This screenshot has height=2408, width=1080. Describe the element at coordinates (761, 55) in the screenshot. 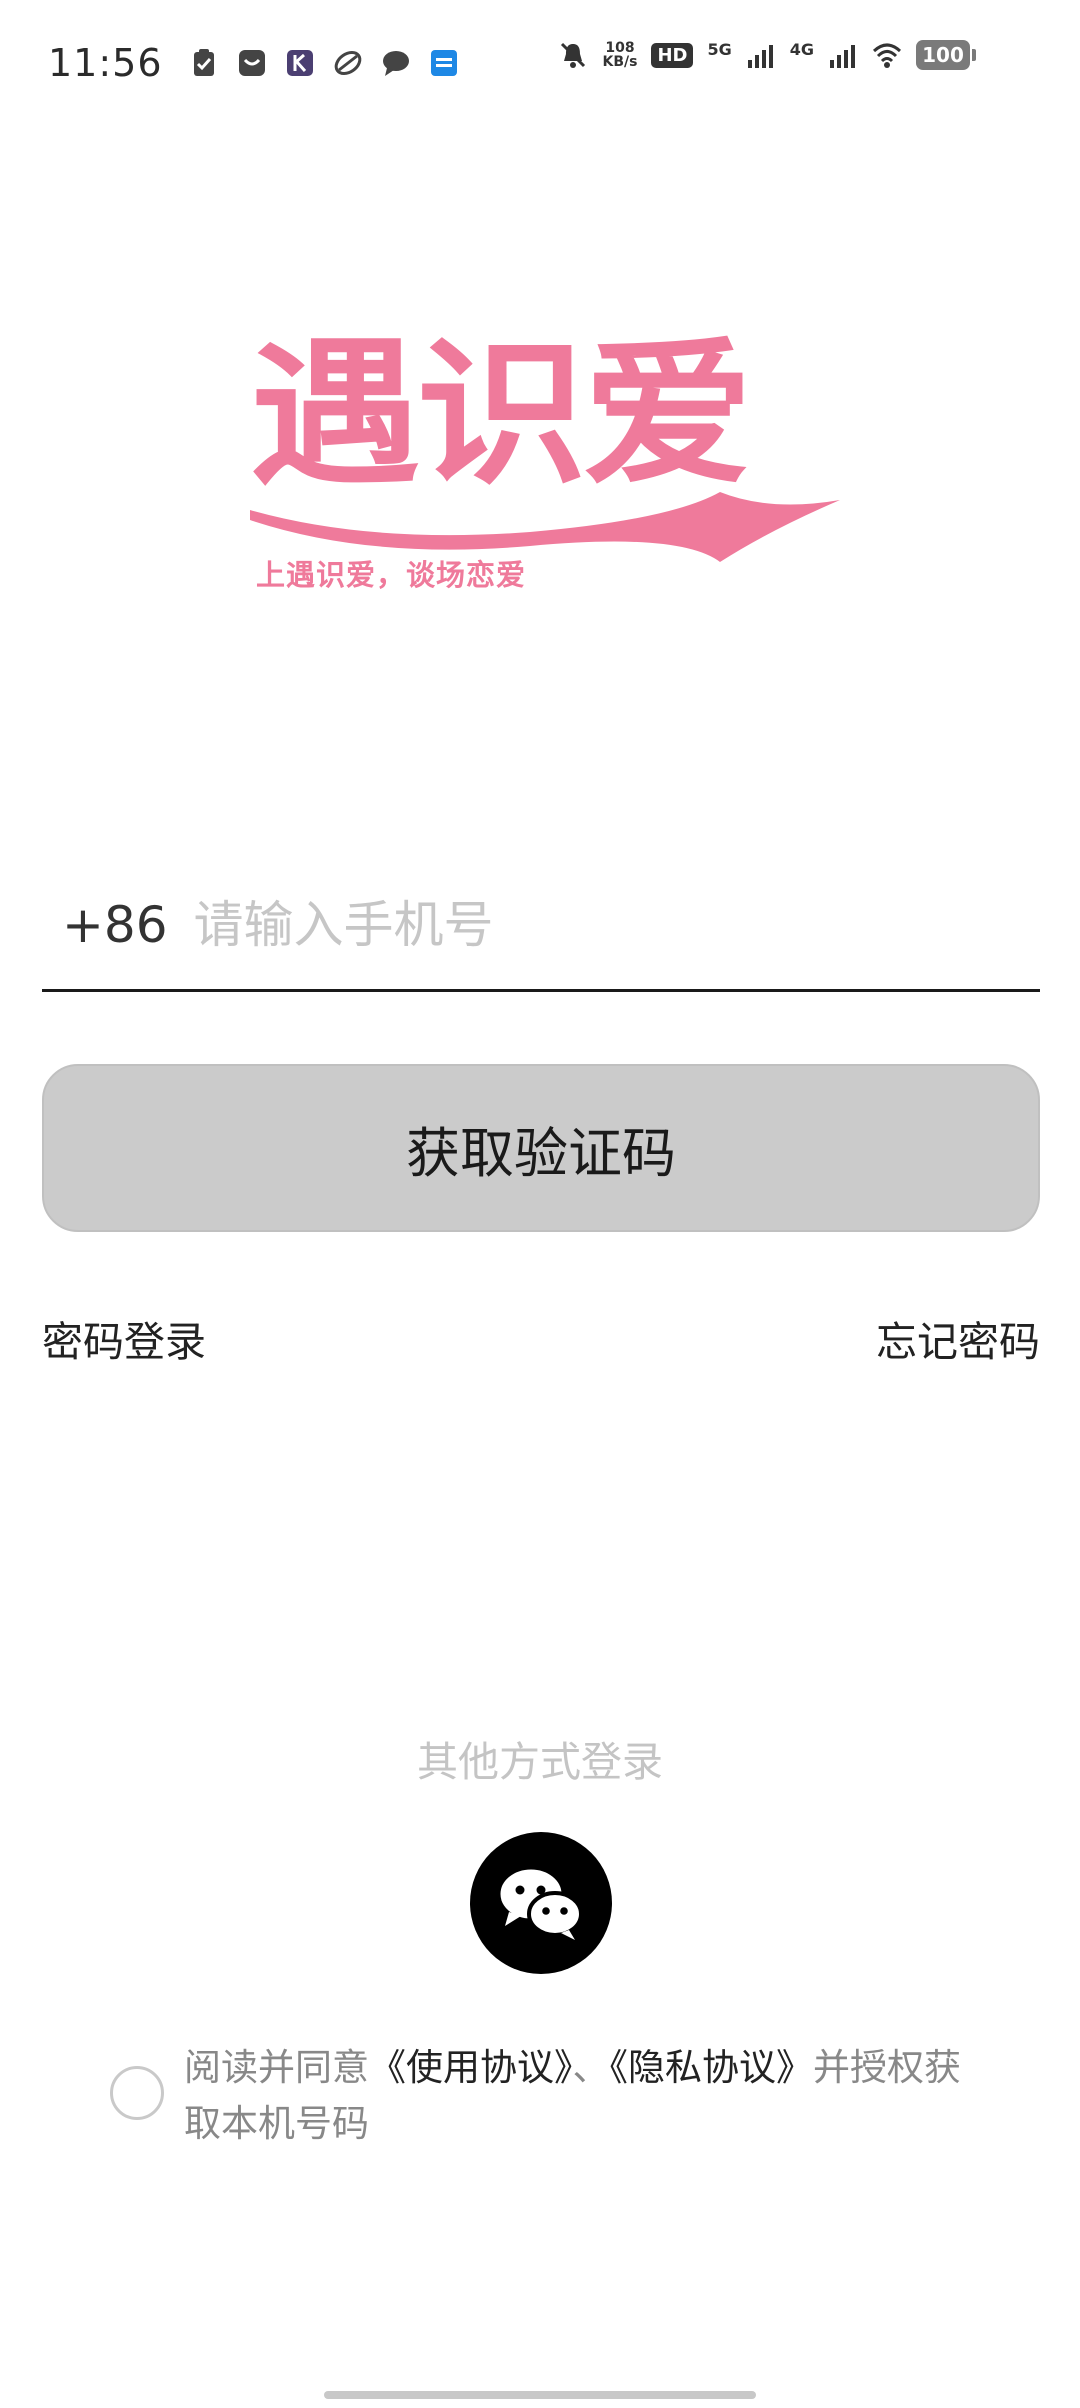

I see `signal-bars-icon` at that location.